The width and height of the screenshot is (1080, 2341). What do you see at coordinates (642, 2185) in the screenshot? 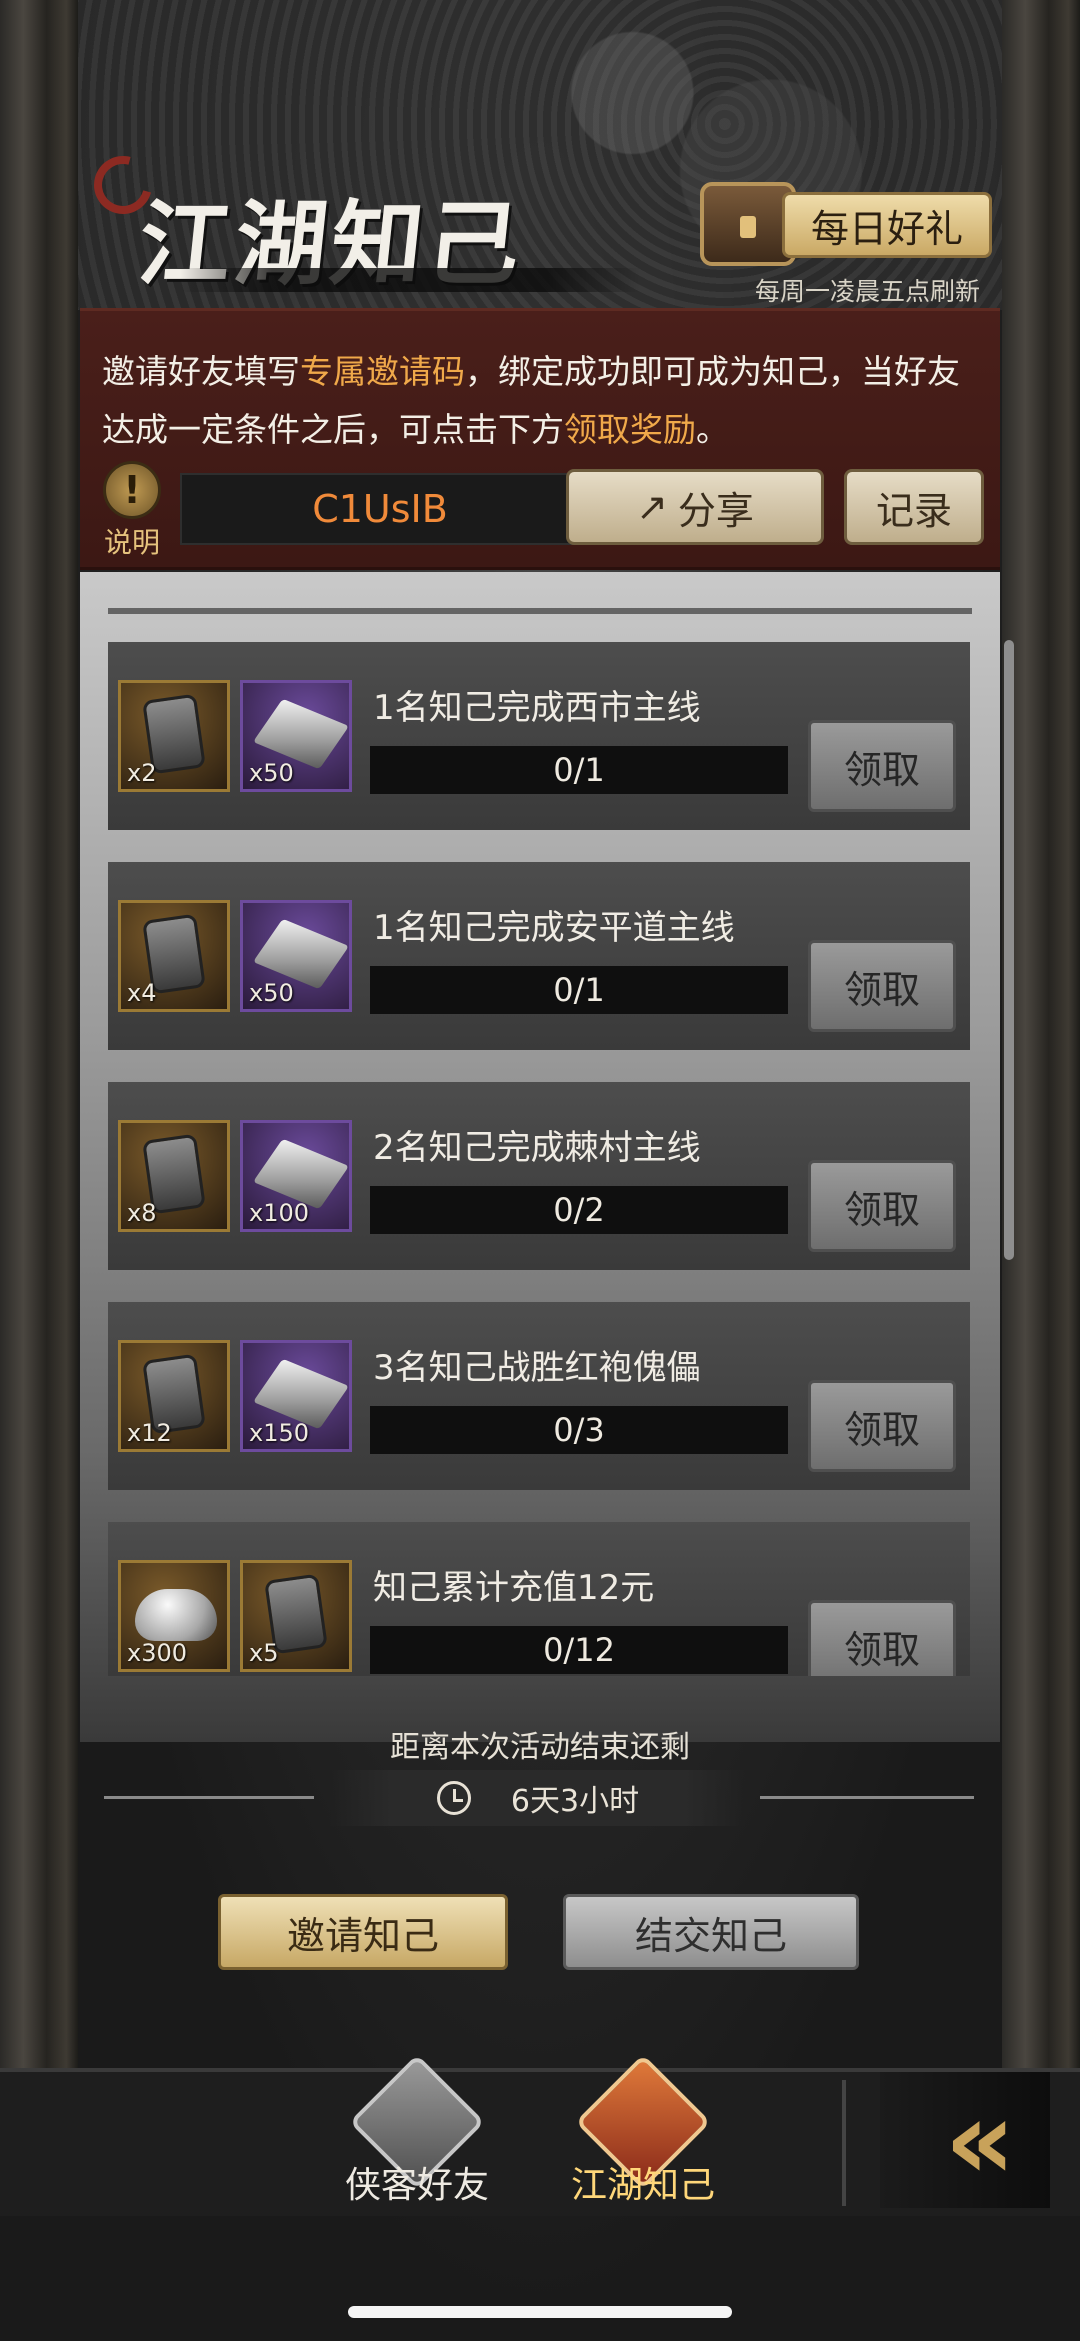
I see `tab-label: 江湖知己` at bounding box center [642, 2185].